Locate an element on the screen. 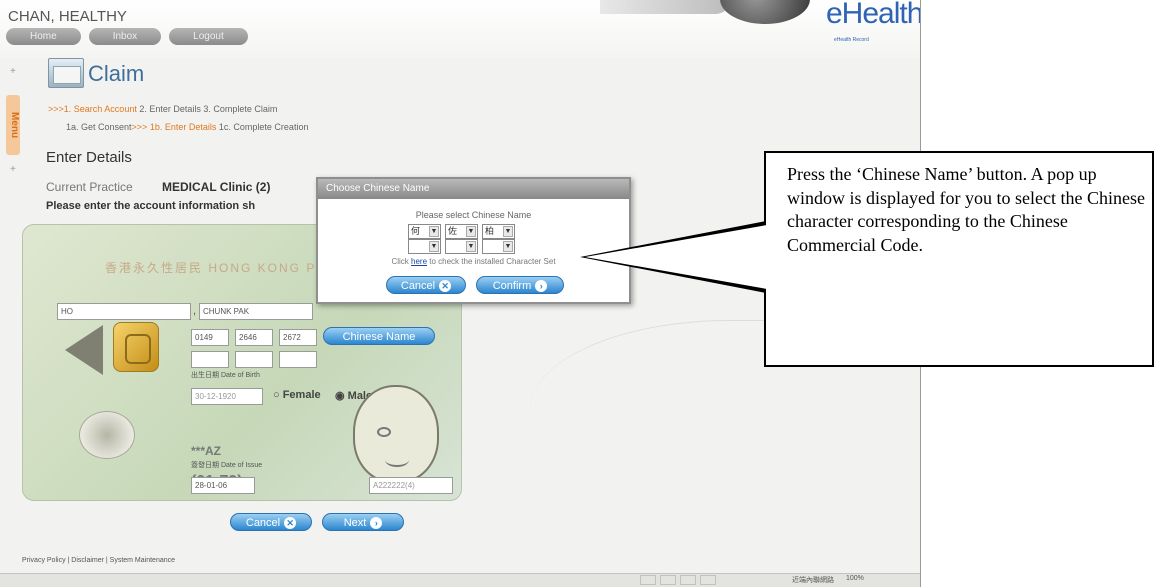 The image size is (1156, 587). charset-link: here is located at coordinates (419, 261).